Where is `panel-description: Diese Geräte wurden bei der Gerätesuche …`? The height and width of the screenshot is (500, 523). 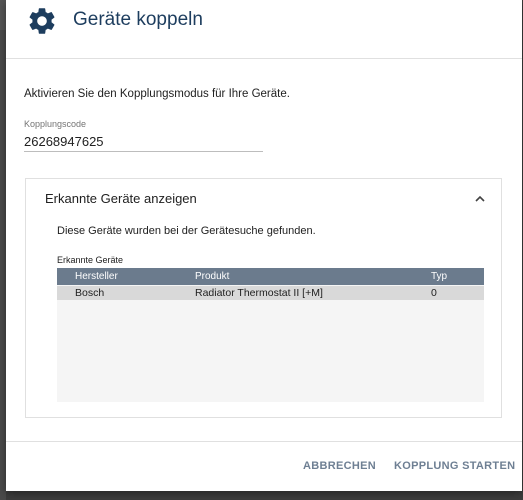
panel-description: Diese Geräte wurden bei der Gerätesuche … is located at coordinates (186, 231).